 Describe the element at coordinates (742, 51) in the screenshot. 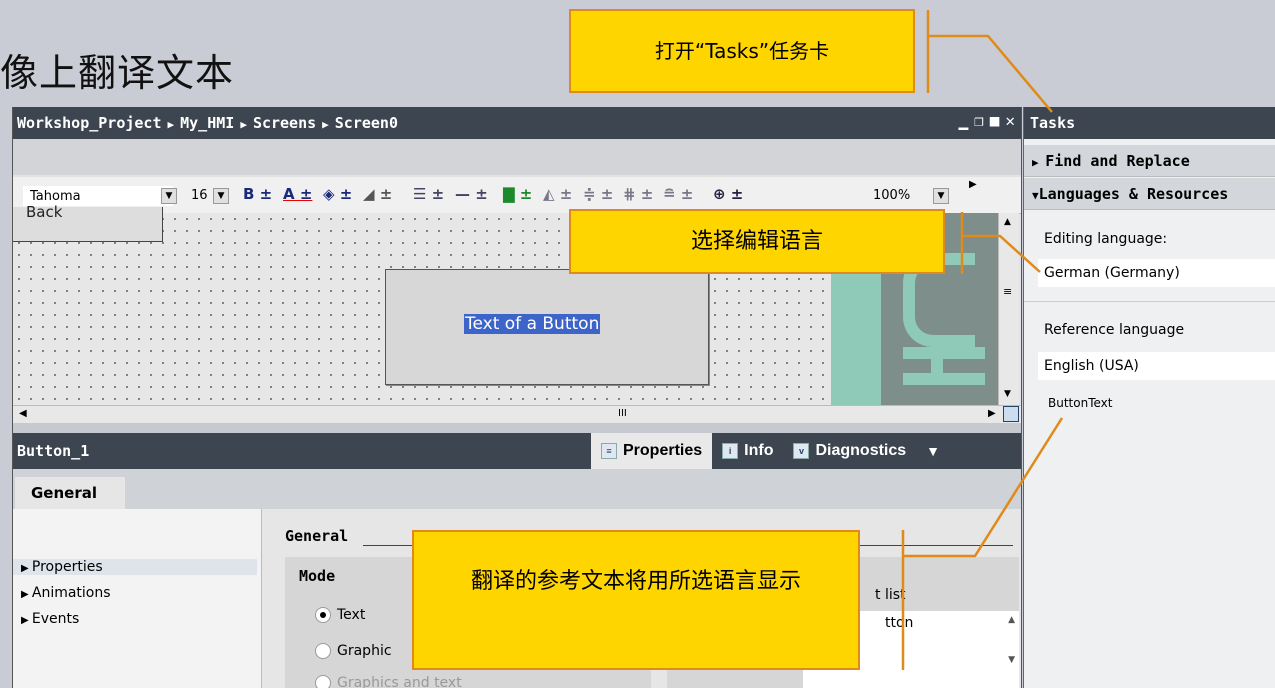

I see `callout-open-tasks: 打开“Tasks”任务卡` at that location.